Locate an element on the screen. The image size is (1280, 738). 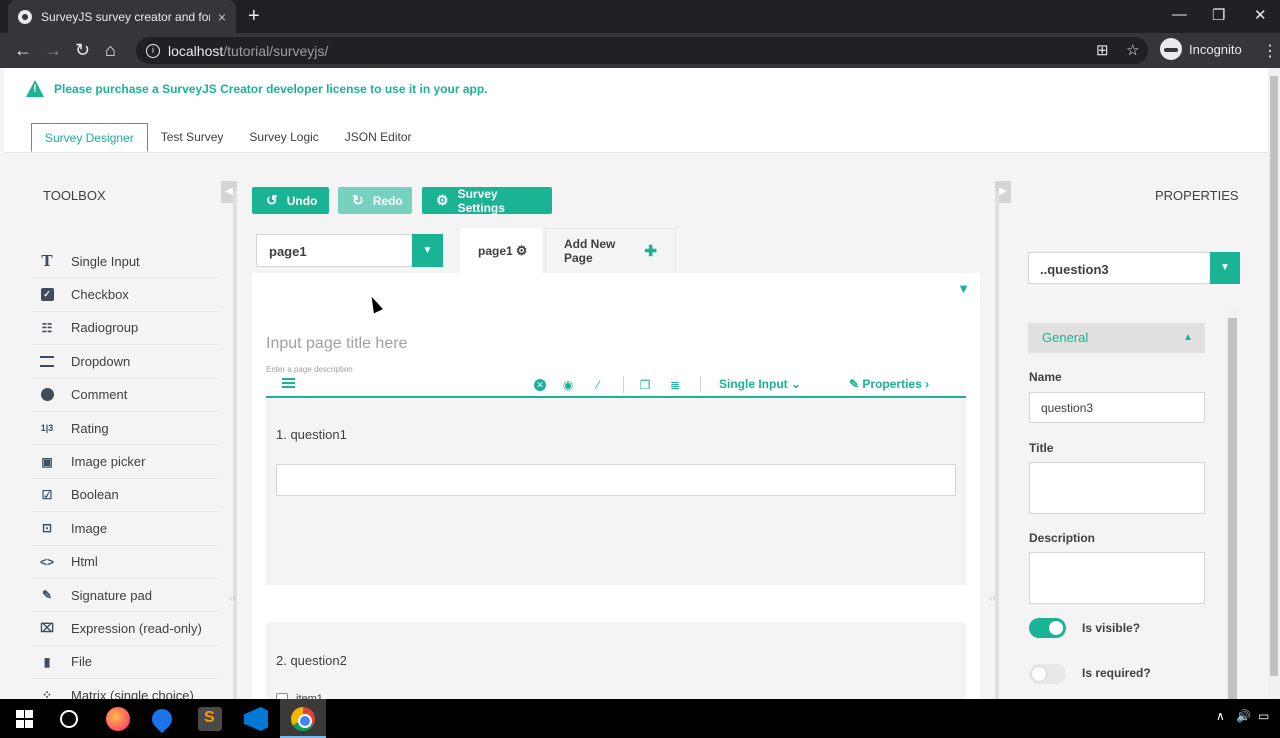
page-scrollbar-thumb is located at coordinates (1274, 376).